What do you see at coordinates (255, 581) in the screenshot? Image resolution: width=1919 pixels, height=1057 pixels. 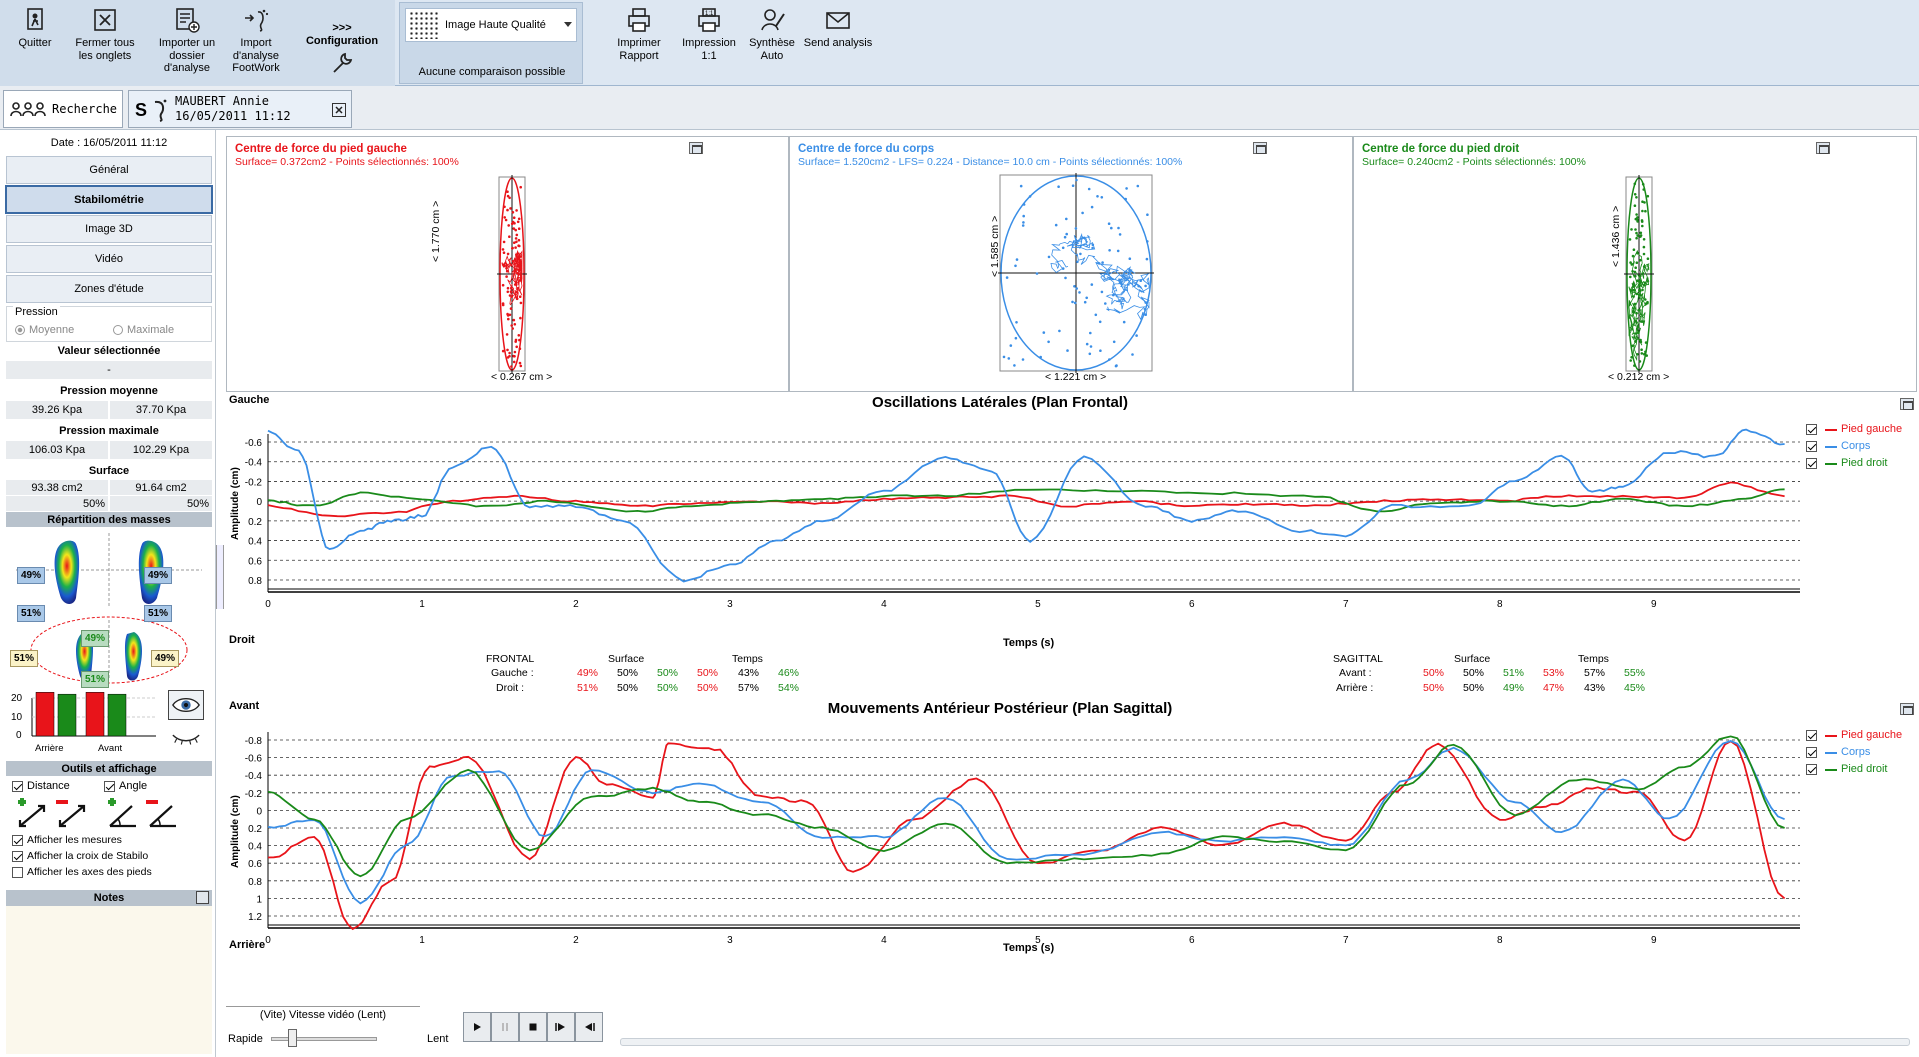 I see `y-tick-label: 0.8` at bounding box center [255, 581].